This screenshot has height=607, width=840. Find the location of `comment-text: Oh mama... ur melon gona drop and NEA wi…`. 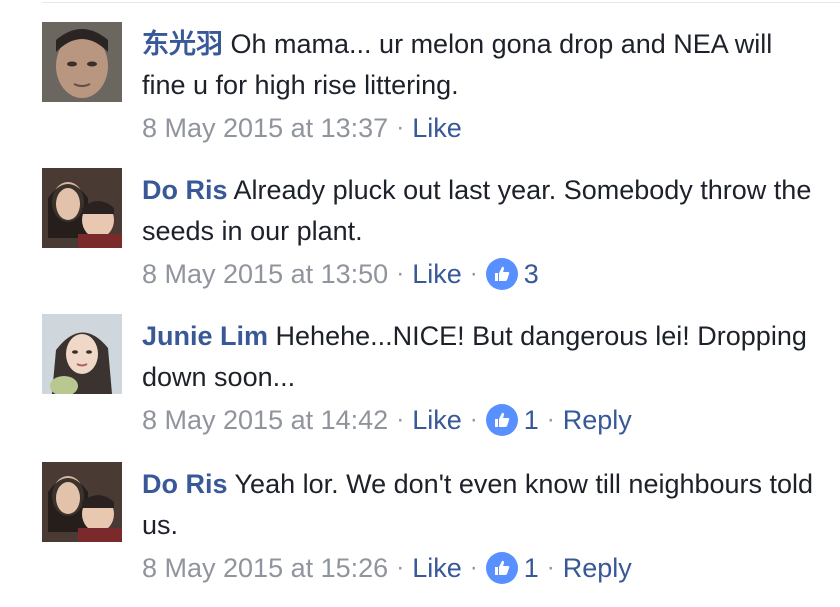

comment-text: Oh mama... ur melon gona drop and NEA wi… is located at coordinates (457, 64).